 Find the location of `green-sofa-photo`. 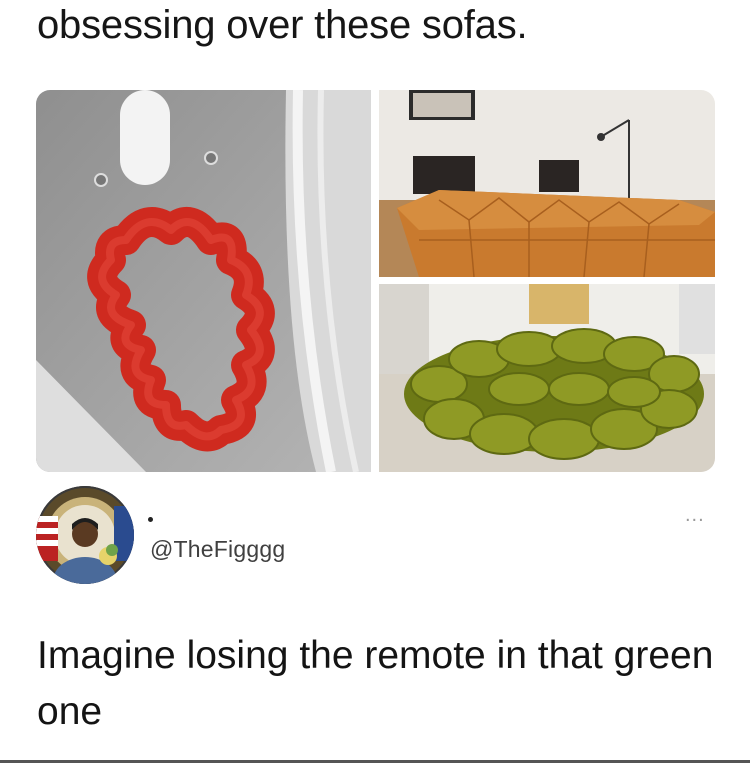

green-sofa-photo is located at coordinates (547, 378).